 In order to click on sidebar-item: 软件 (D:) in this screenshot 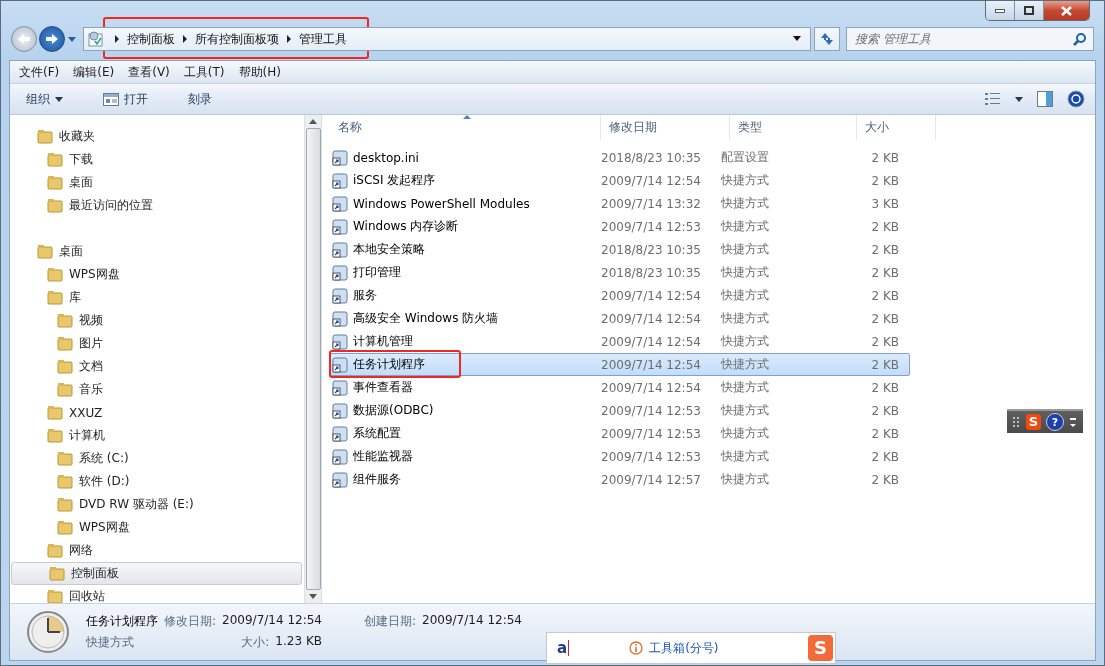, I will do `click(156, 481)`.